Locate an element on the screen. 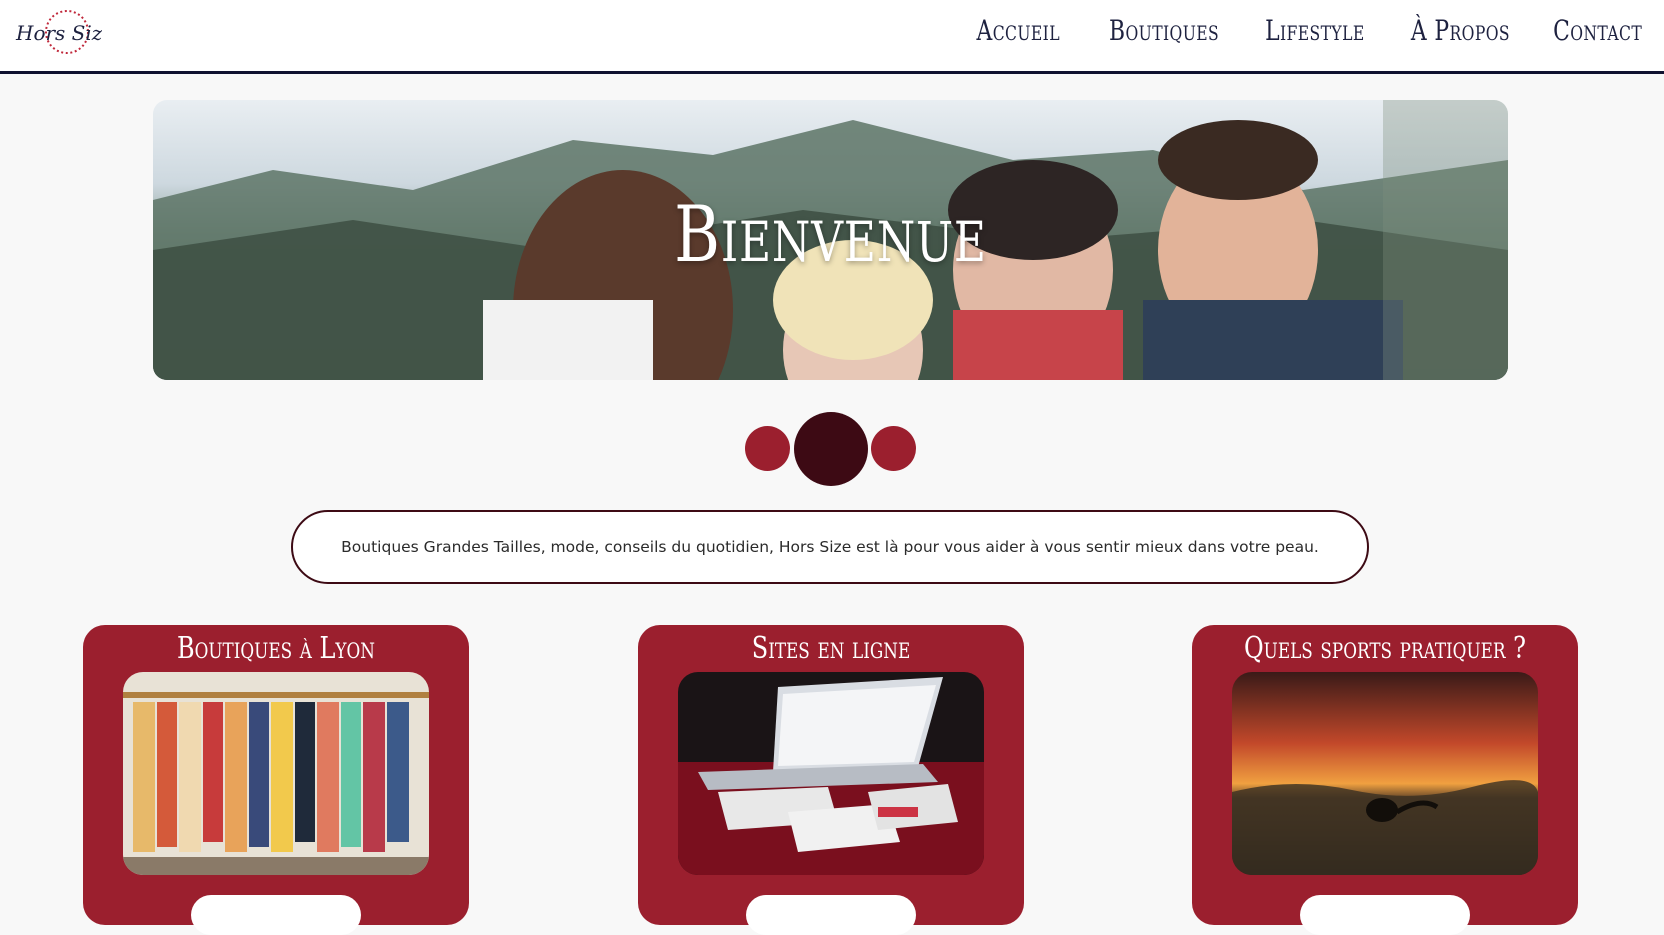 Image resolution: width=1664 pixels, height=935 pixels. carousel-dot-2-active is located at coordinates (831, 449).